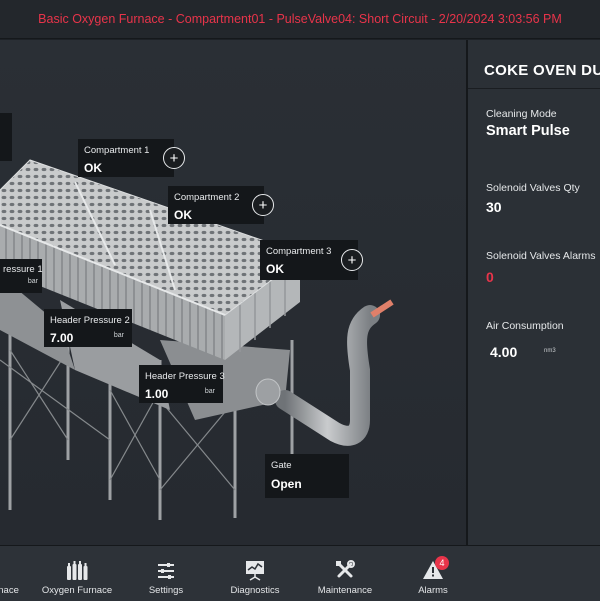 The image size is (600, 601). I want to click on nav-item-oxygen-furnace: Oxygen Furnace, so click(77, 573).